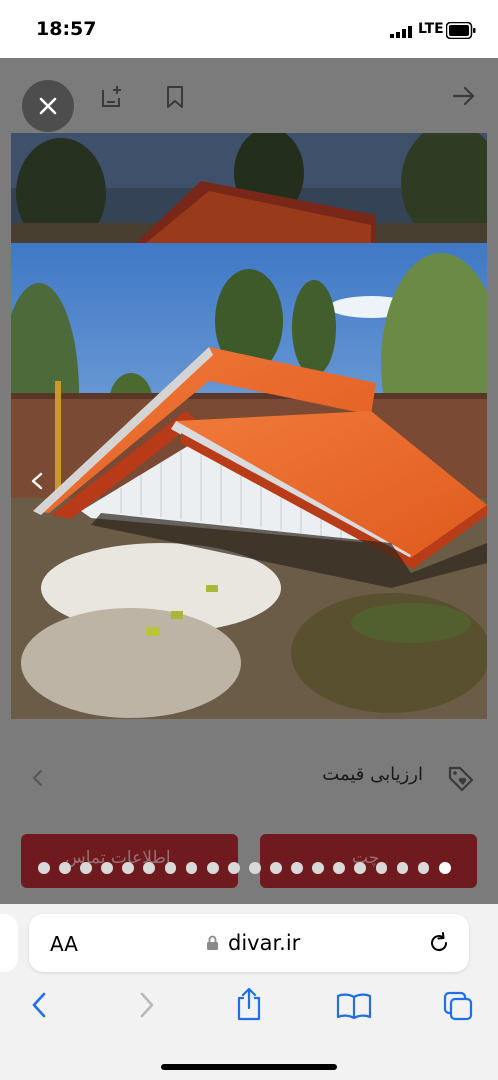 The height and width of the screenshot is (1080, 498). I want to click on price-tag-heart-icon, so click(461, 779).